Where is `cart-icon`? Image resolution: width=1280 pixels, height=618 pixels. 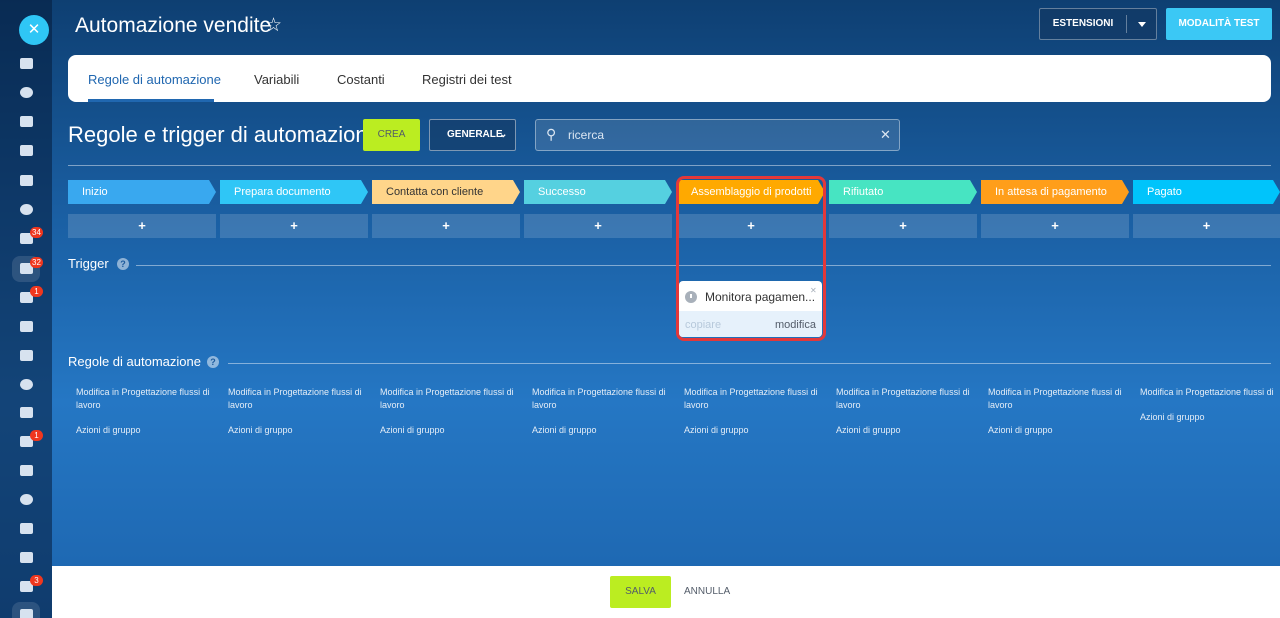 cart-icon is located at coordinates (26, 529).